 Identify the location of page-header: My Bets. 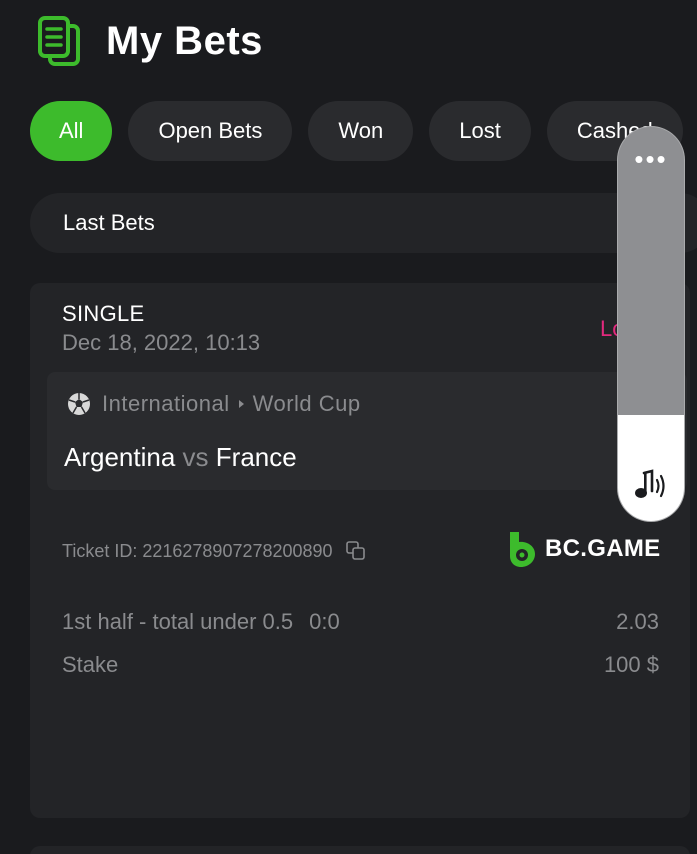
(149, 41).